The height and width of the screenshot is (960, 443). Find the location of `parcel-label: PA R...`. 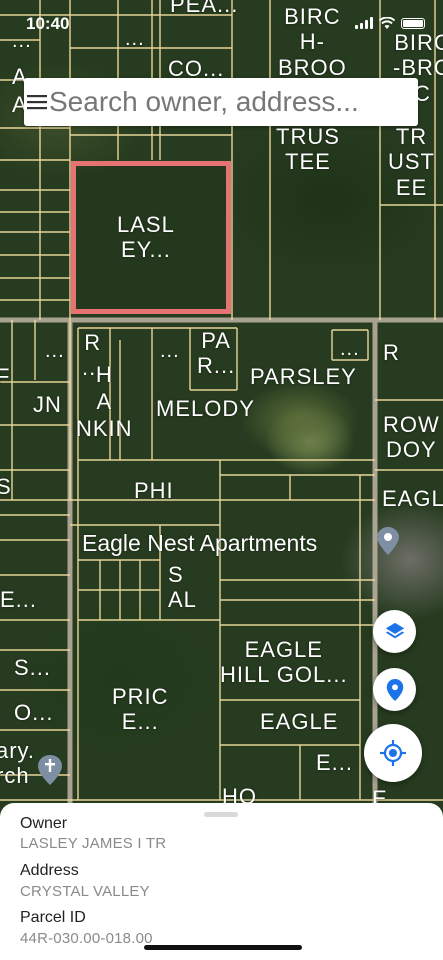

parcel-label: PA R... is located at coordinates (216, 353).